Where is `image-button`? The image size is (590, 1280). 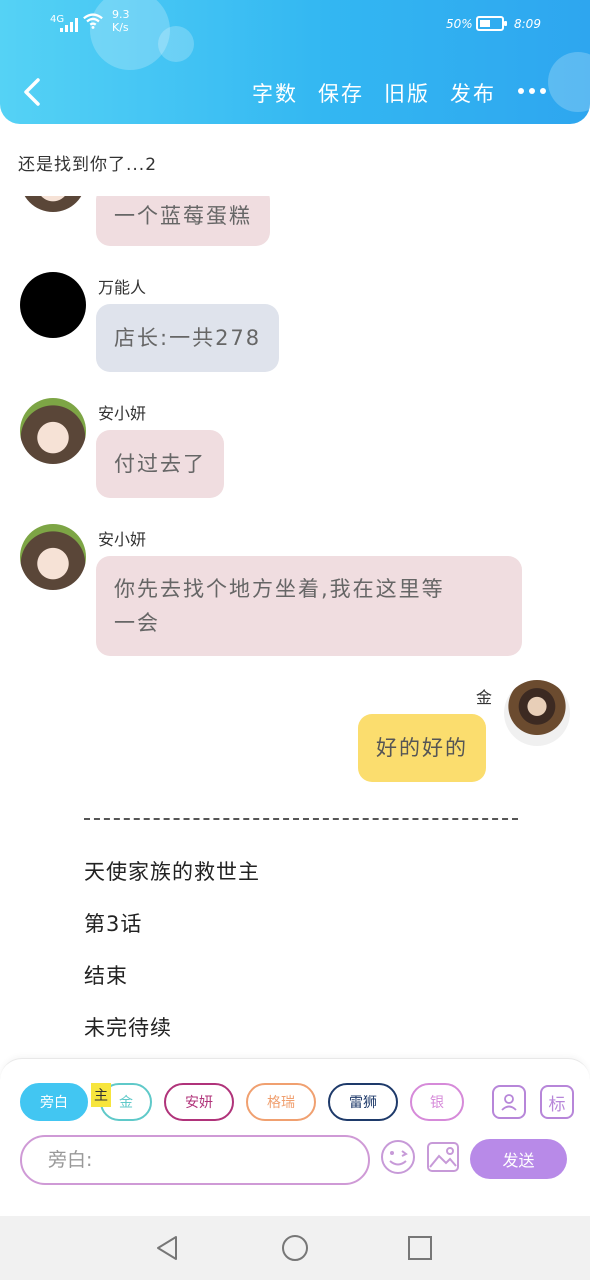
image-button is located at coordinates (443, 1159).